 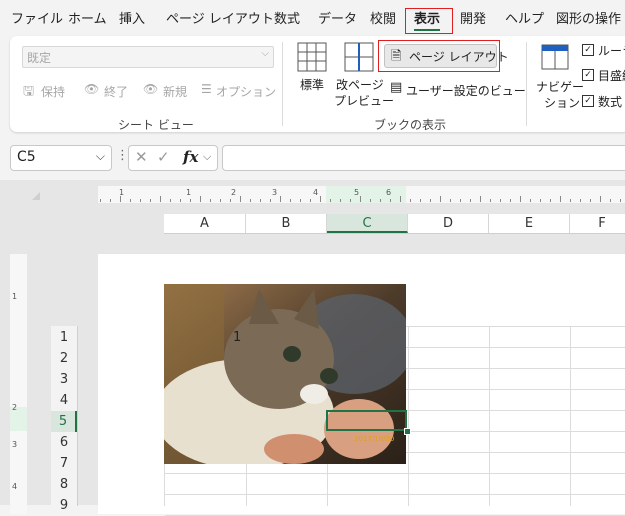 I want to click on ruler-number: 1, so click(x=15, y=296).